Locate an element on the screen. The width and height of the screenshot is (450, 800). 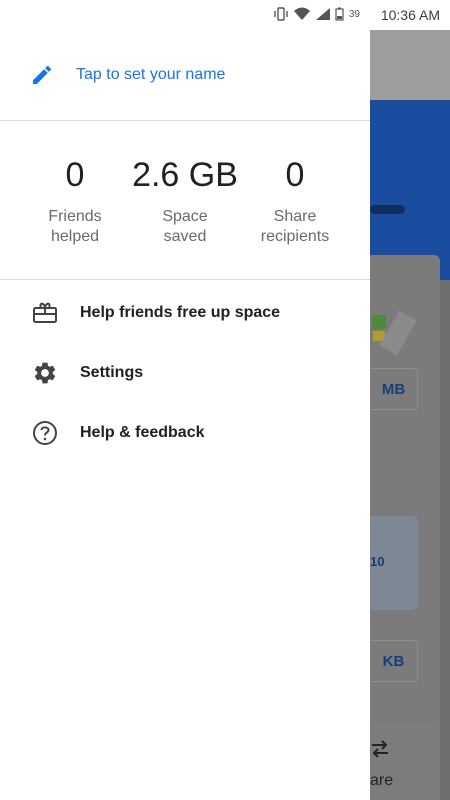
stat-label-line2: recipients is located at coordinates (295, 236).